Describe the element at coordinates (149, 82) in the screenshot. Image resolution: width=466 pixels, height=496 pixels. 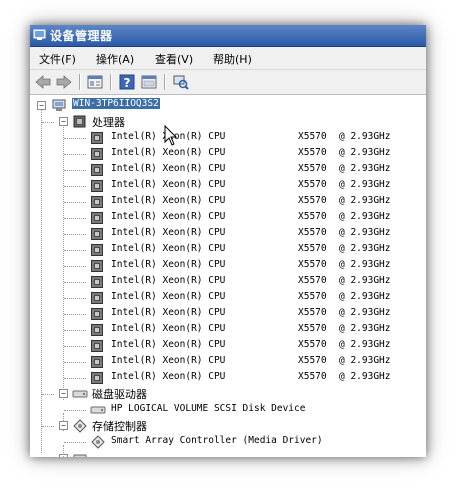
I see `show-hide-icon` at that location.